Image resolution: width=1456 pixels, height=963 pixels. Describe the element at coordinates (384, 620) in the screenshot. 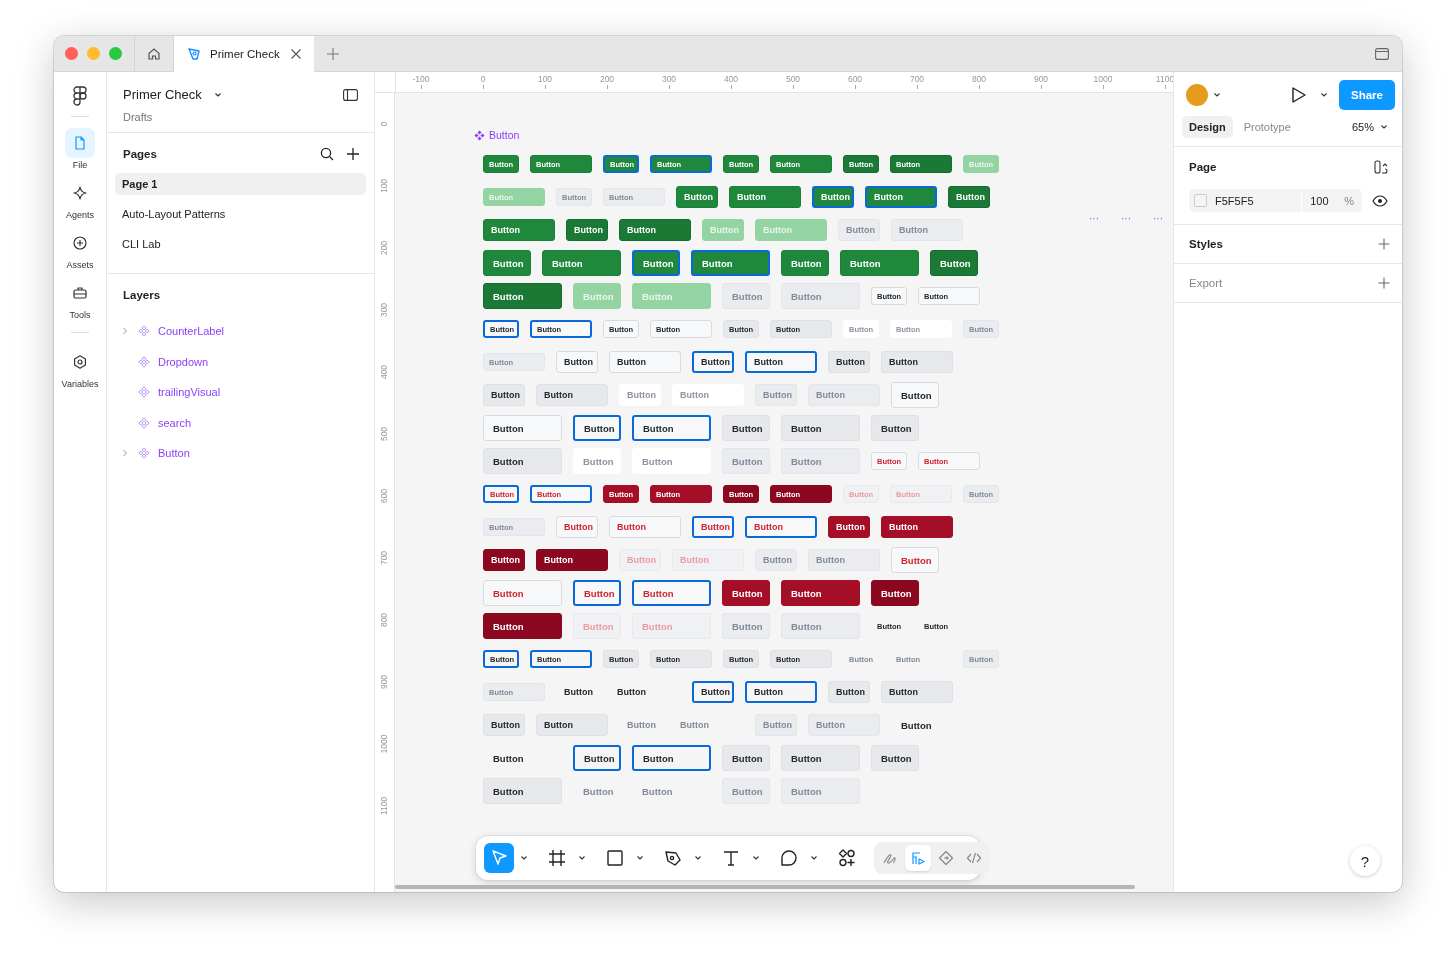

I see `ruler-label: 800` at that location.